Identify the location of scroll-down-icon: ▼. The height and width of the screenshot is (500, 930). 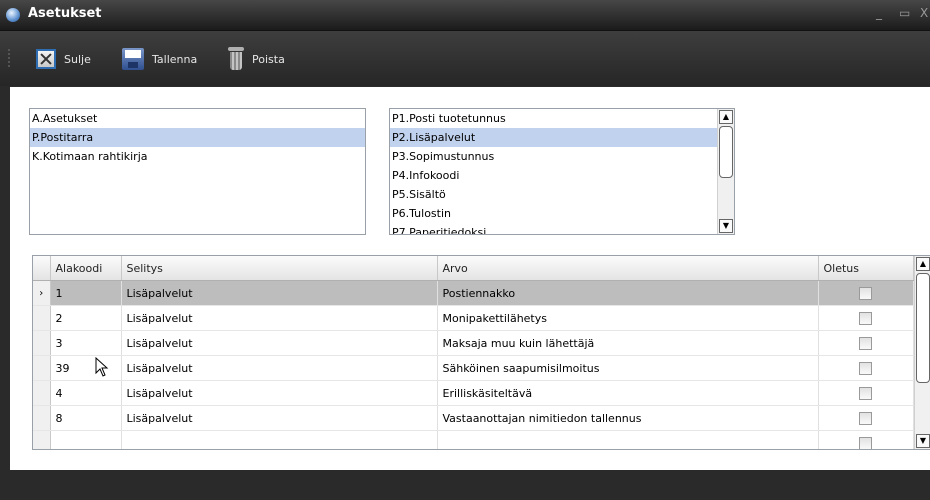
(726, 226).